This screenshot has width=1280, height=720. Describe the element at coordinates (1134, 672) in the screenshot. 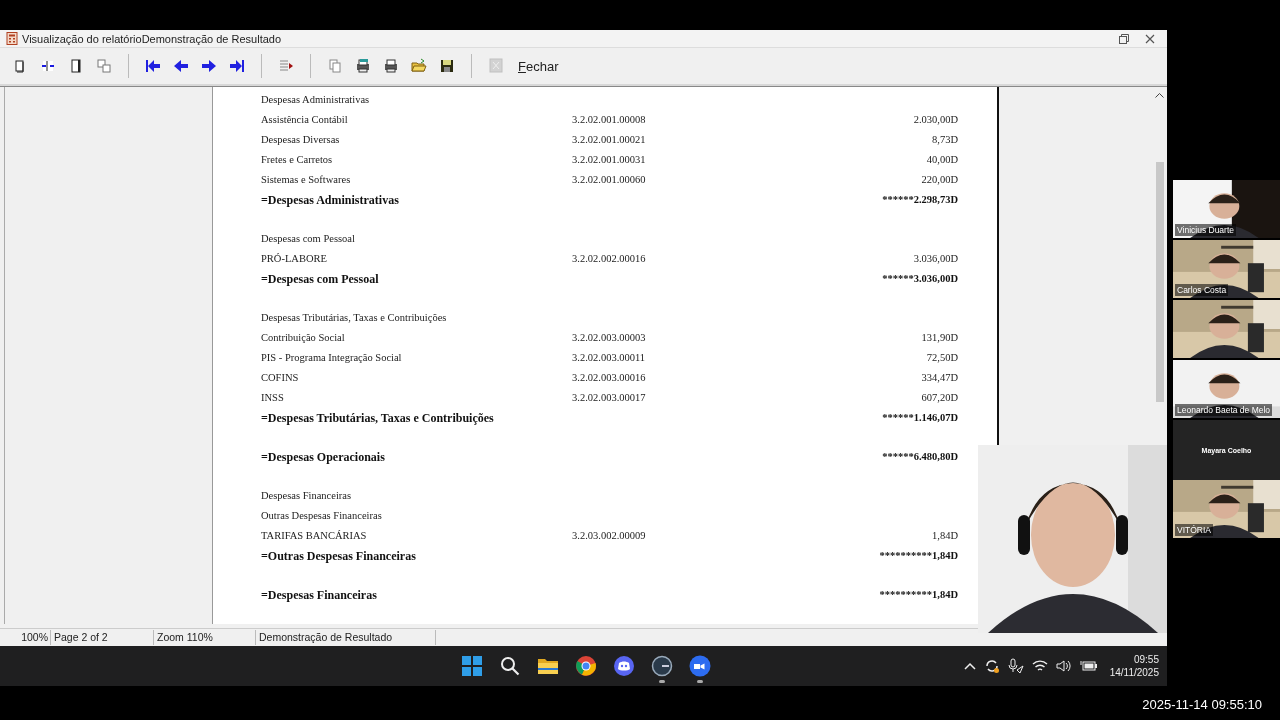

I see `clock-date: 14/11/2025` at that location.